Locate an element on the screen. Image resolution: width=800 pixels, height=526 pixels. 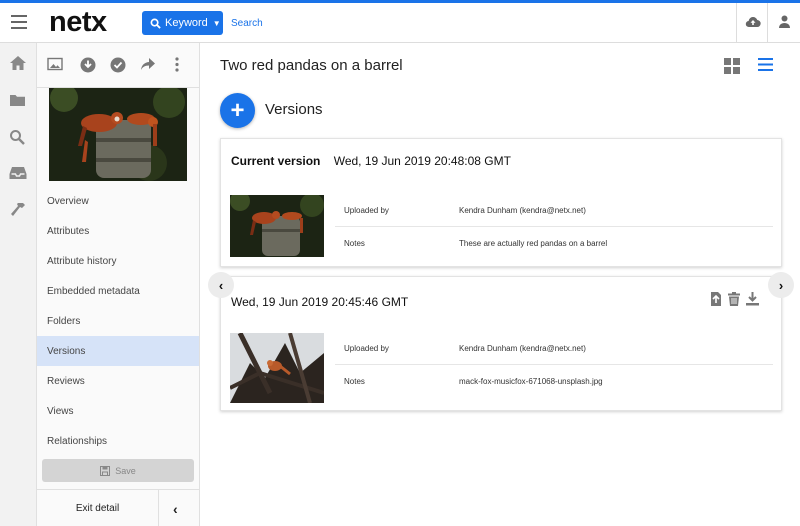
version-date: Wed, 19 Jun 2019 20:48:08 GMT is located at coordinates (422, 161).